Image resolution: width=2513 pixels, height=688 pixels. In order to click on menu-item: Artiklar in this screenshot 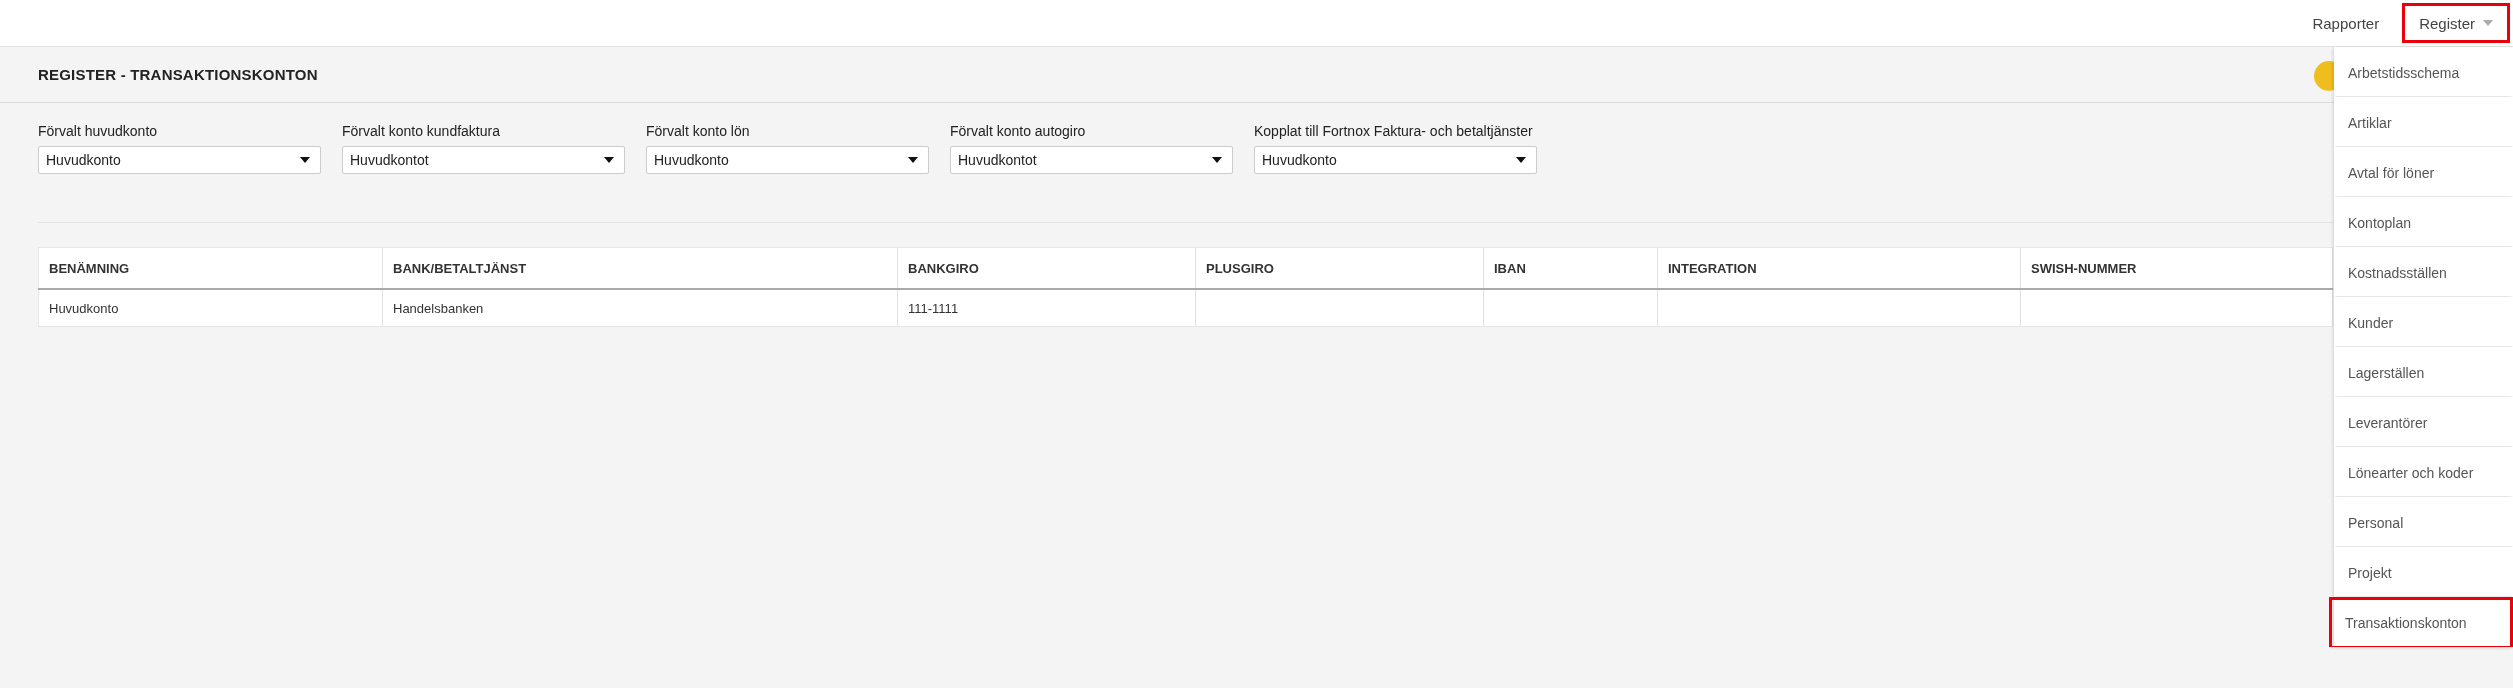, I will do `click(2423, 122)`.